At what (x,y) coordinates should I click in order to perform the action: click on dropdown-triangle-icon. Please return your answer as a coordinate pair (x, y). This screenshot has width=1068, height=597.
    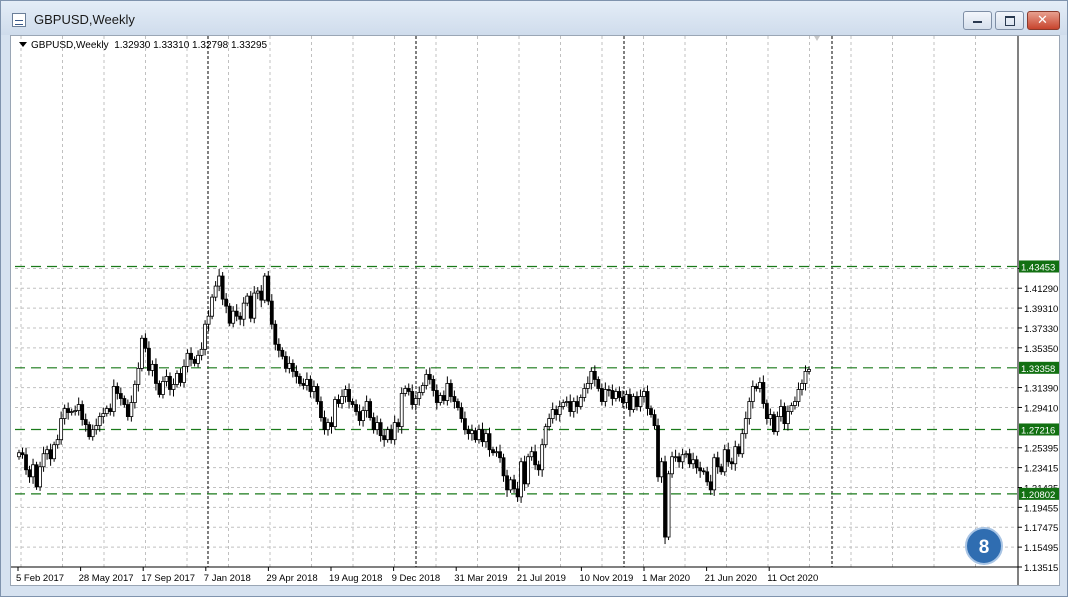
    Looking at the image, I should click on (23, 44).